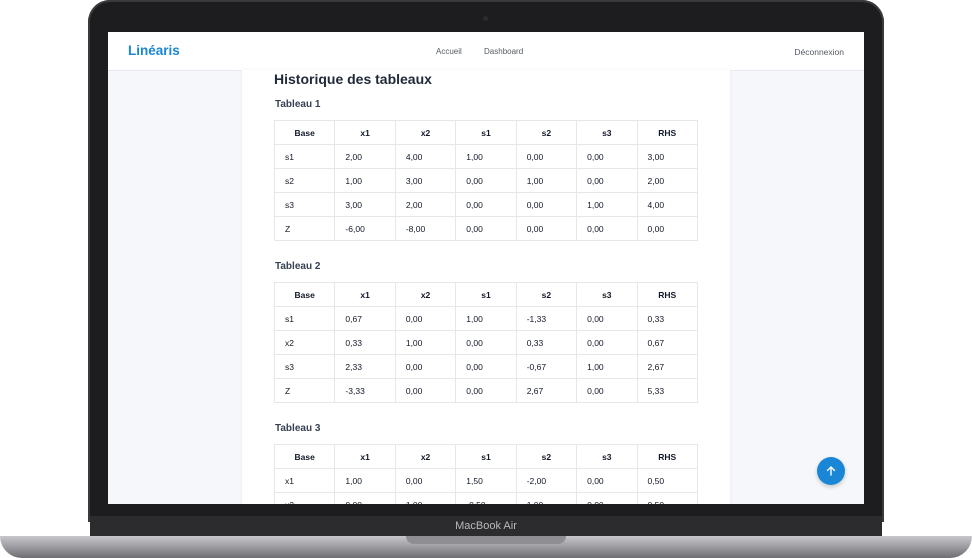  I want to click on table-cell: s3, so click(304, 366).